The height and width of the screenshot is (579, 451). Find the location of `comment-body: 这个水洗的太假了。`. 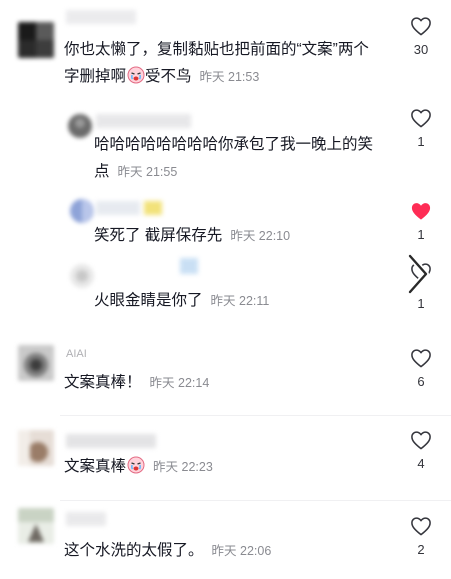

comment-body: 这个水洗的太假了。 is located at coordinates (134, 550).